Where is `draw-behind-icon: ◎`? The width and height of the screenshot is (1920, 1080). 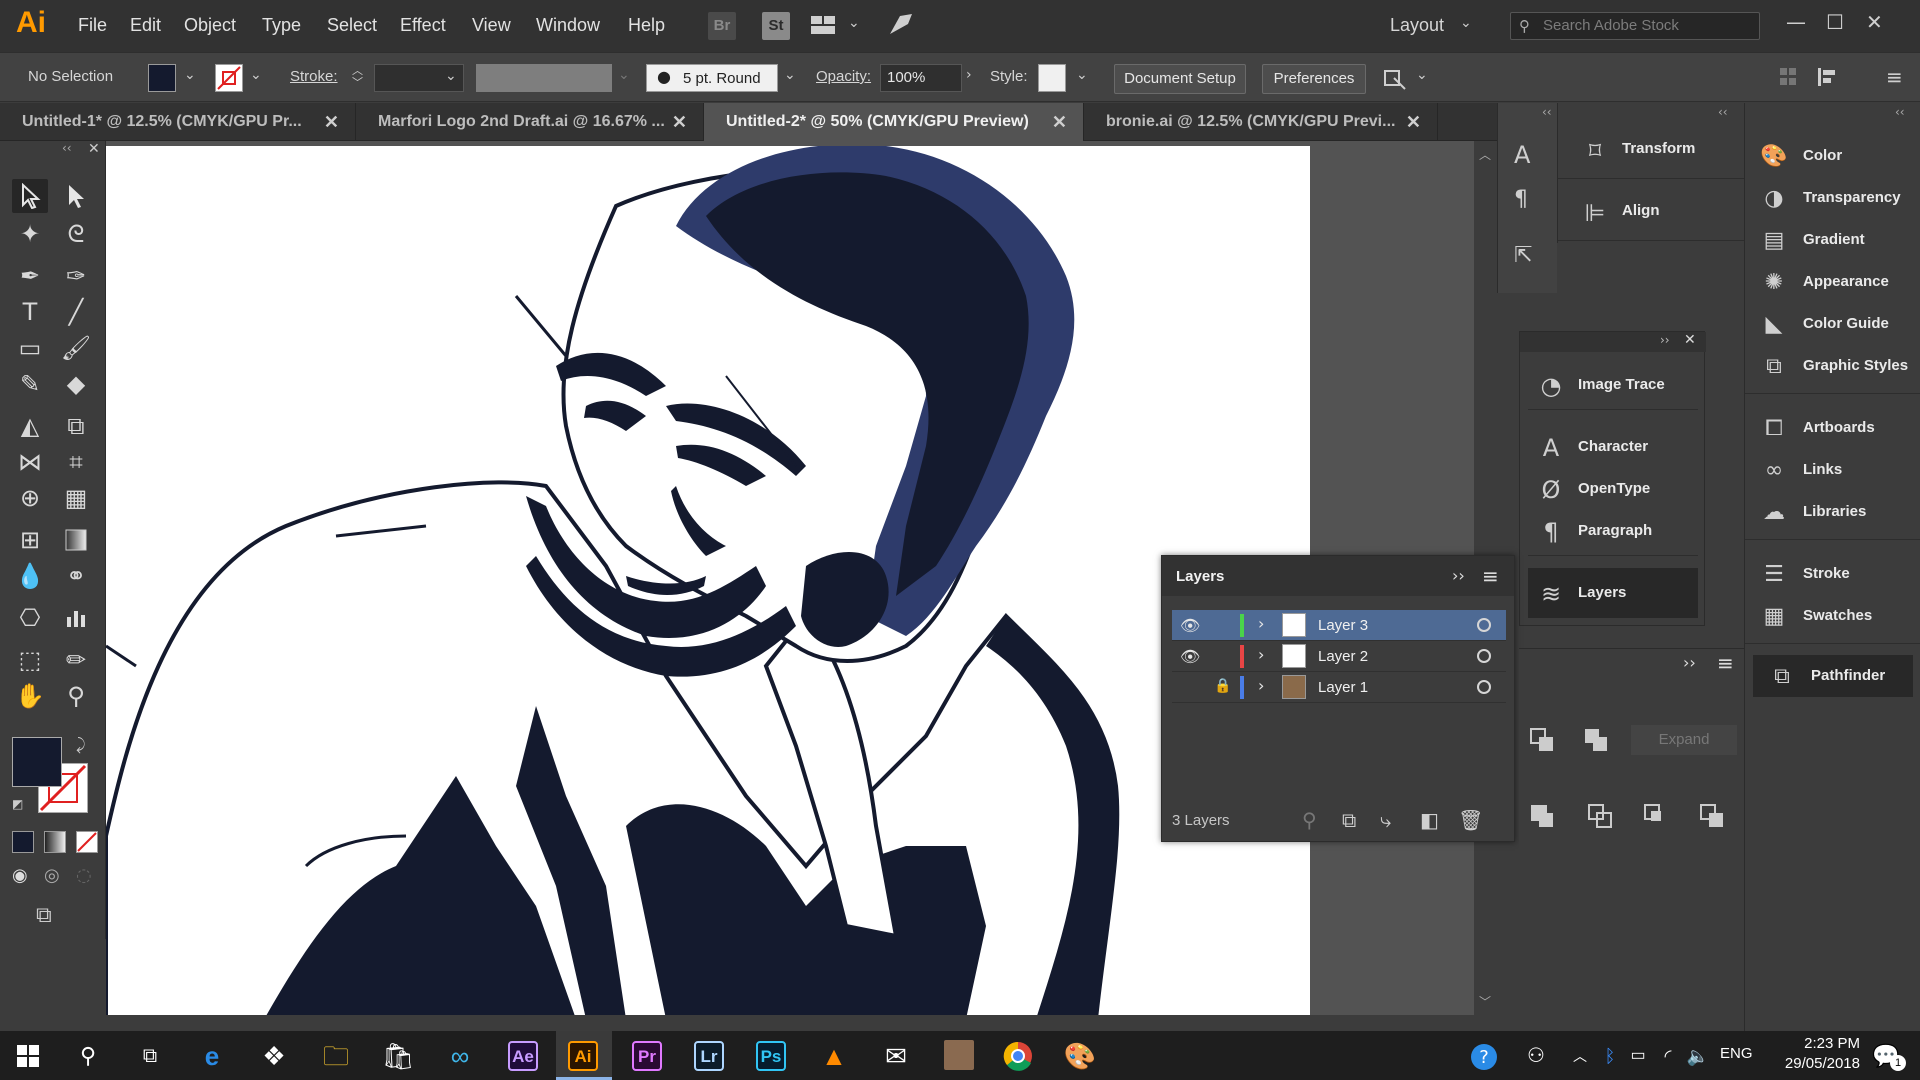
draw-behind-icon: ◎ is located at coordinates (52, 875).